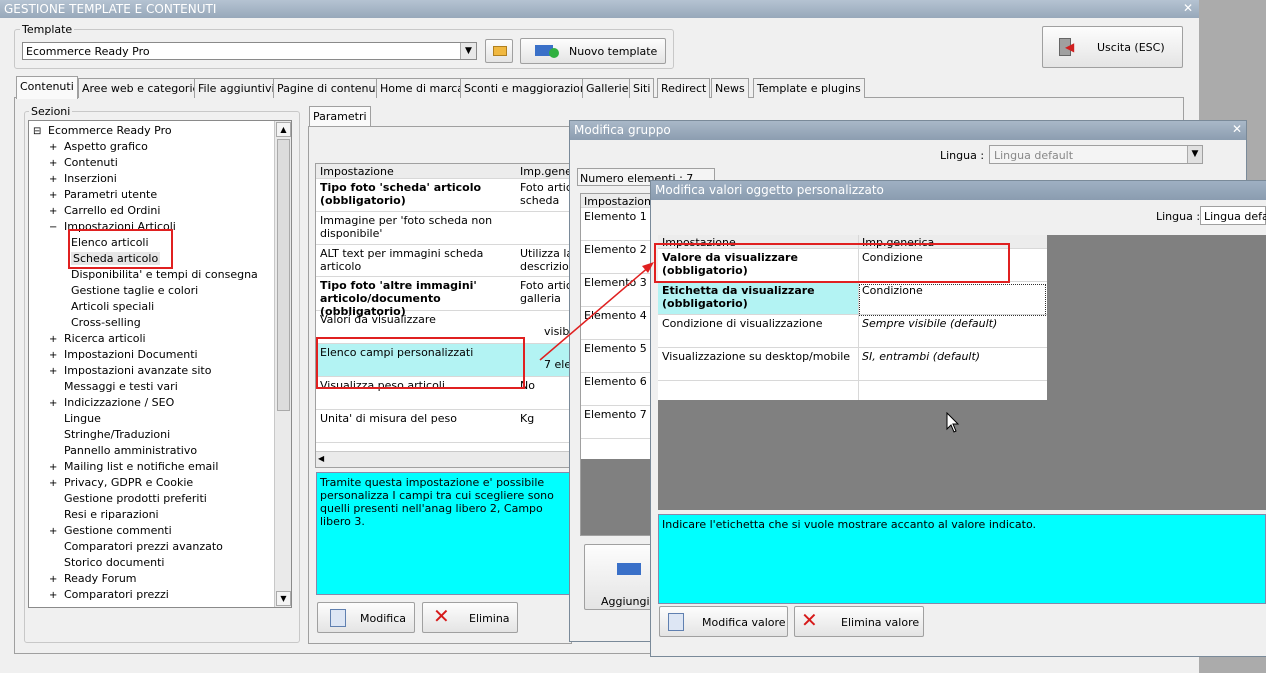 The width and height of the screenshot is (1266, 673). Describe the element at coordinates (283, 129) in the screenshot. I see `scroll-up-icon: ▲` at that location.